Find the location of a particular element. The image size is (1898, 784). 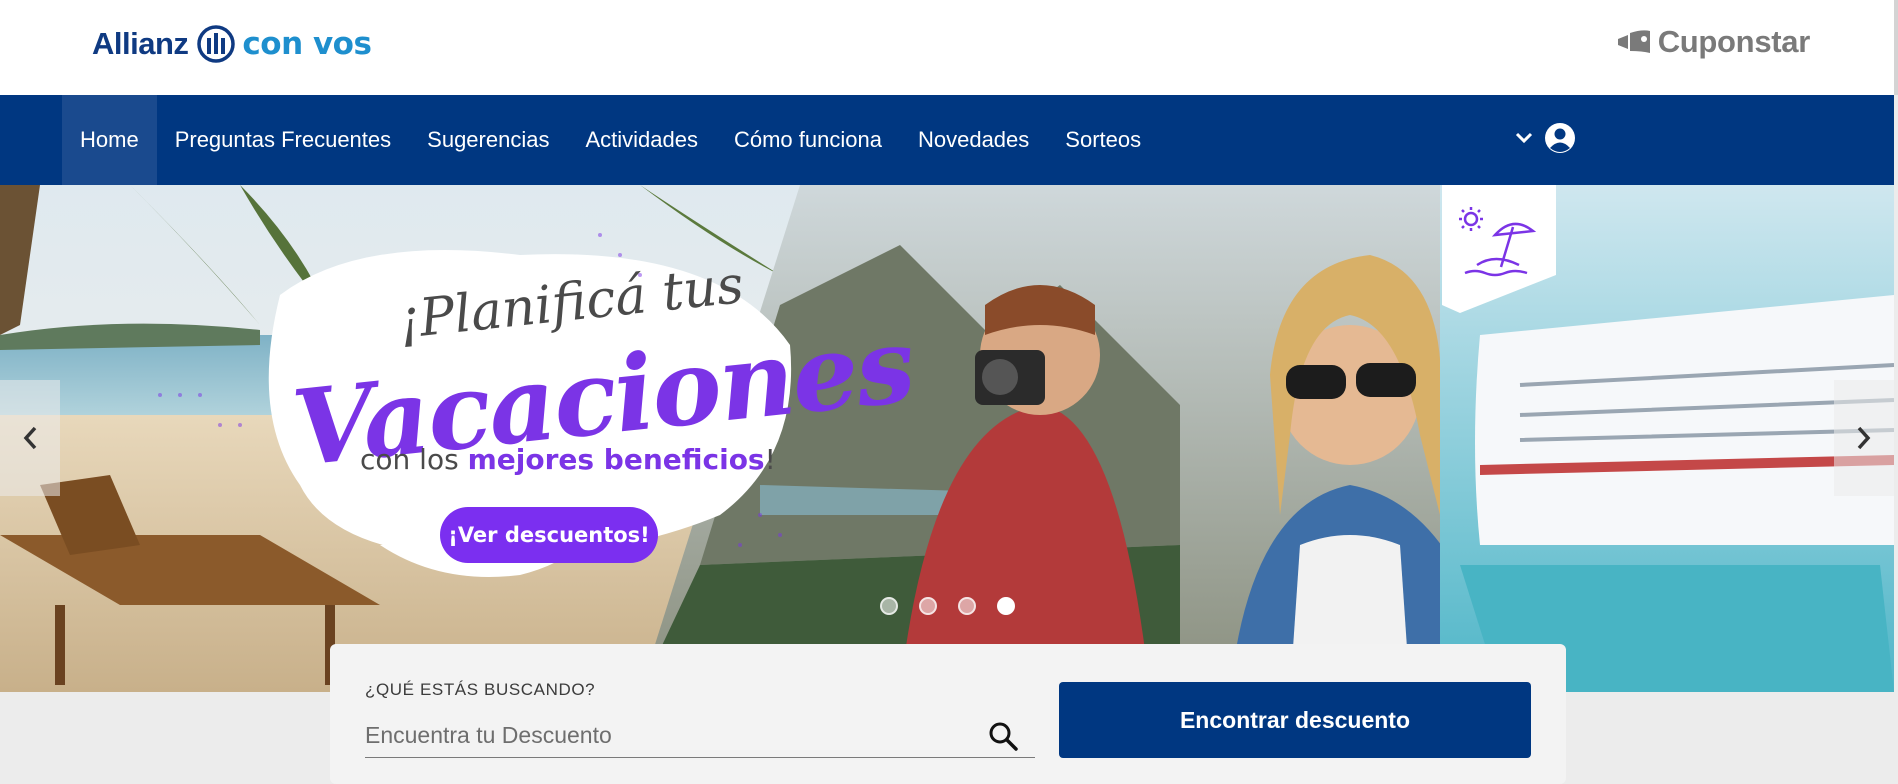

nav-item-sorteos: Sorteos is located at coordinates (1103, 140).